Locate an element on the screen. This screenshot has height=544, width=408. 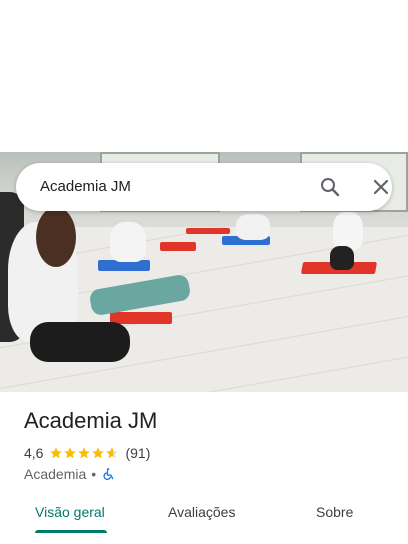
search-bar: Academia JM is located at coordinates (204, 187).